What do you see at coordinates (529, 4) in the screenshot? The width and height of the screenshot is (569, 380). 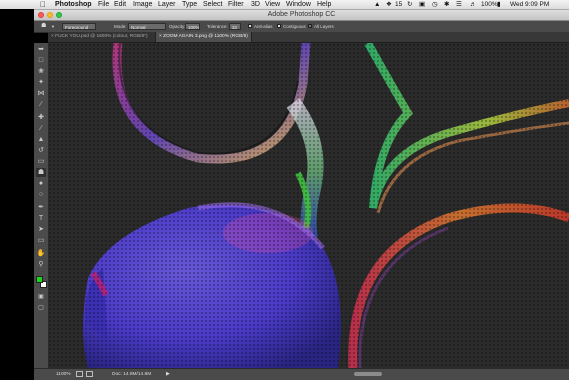 I see `clock: Wed 9:09 PM` at bounding box center [529, 4].